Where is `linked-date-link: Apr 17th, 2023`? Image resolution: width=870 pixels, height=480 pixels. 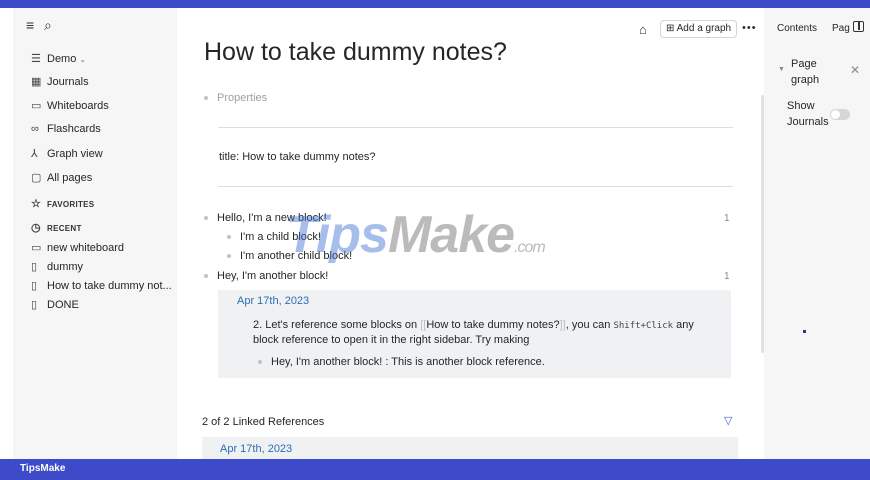
linked-date-link: Apr 17th, 2023 is located at coordinates (256, 449).